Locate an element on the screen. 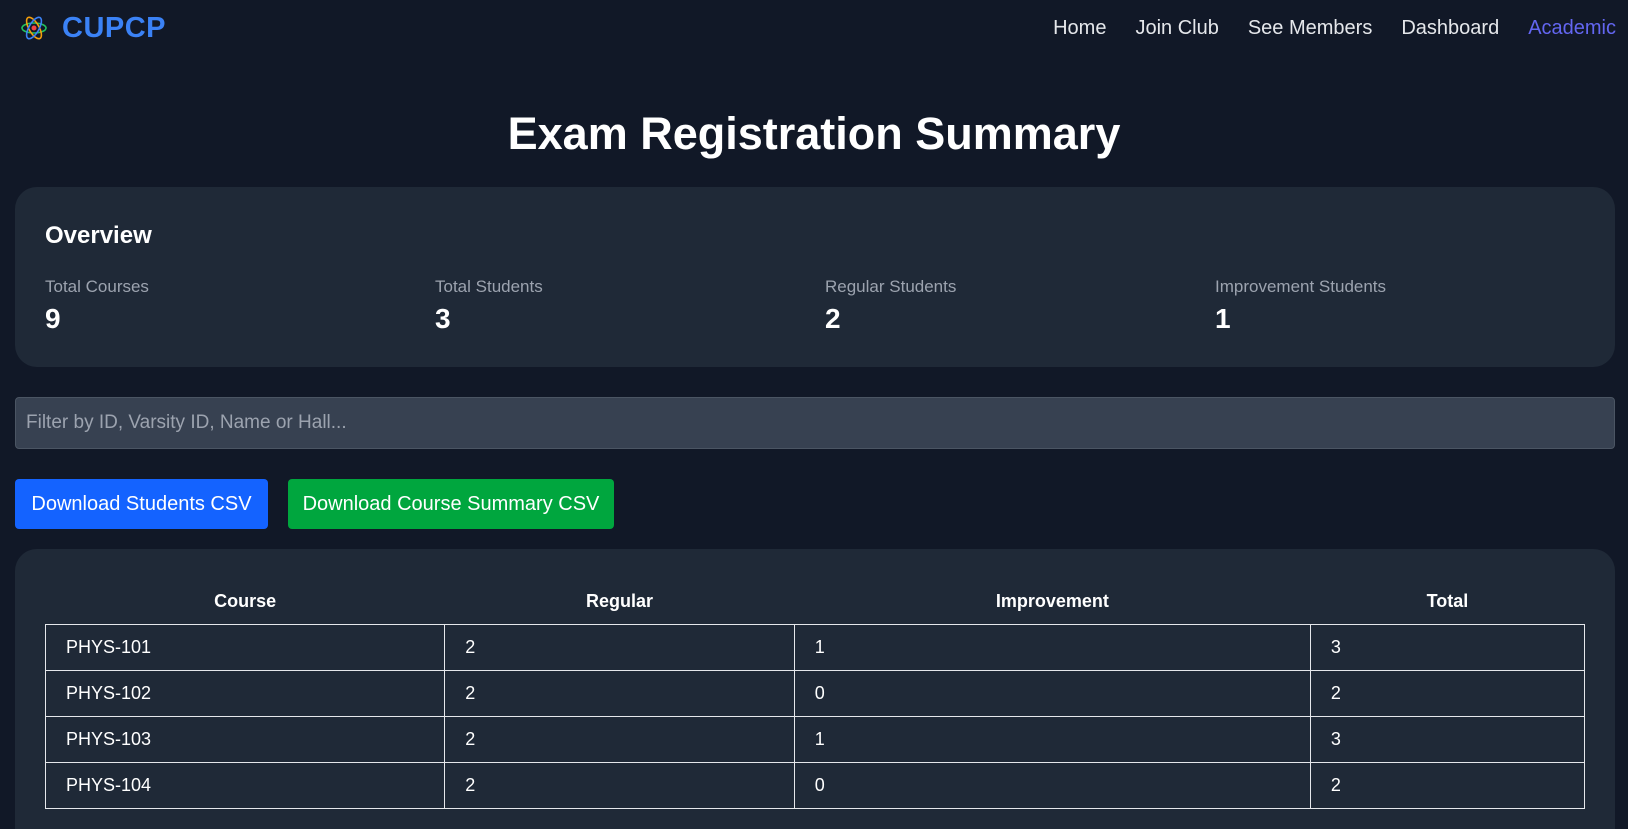 This screenshot has height=829, width=1628. atom-logo-icon is located at coordinates (34, 28).